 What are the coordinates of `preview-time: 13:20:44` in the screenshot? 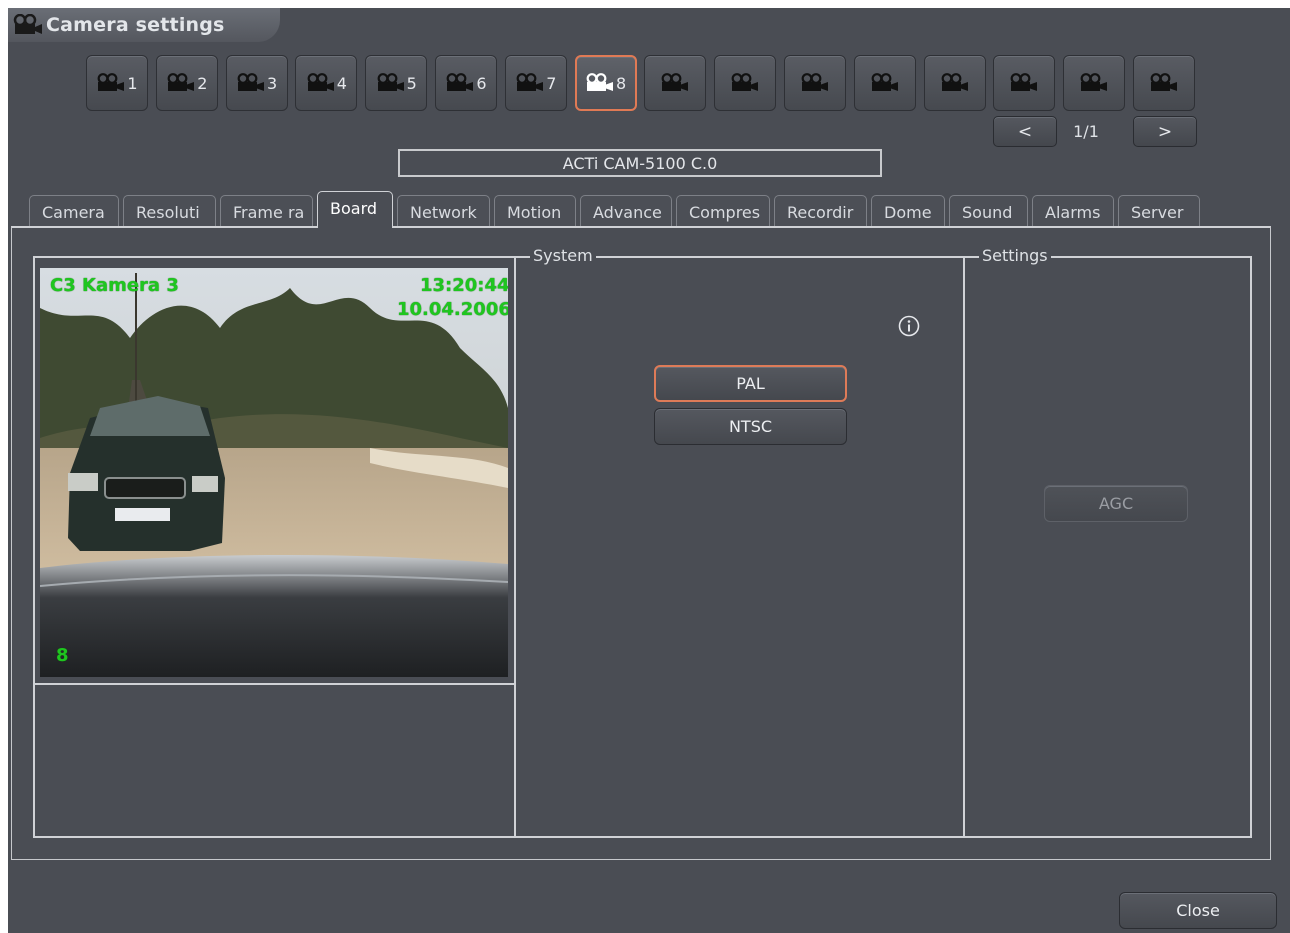 It's located at (464, 285).